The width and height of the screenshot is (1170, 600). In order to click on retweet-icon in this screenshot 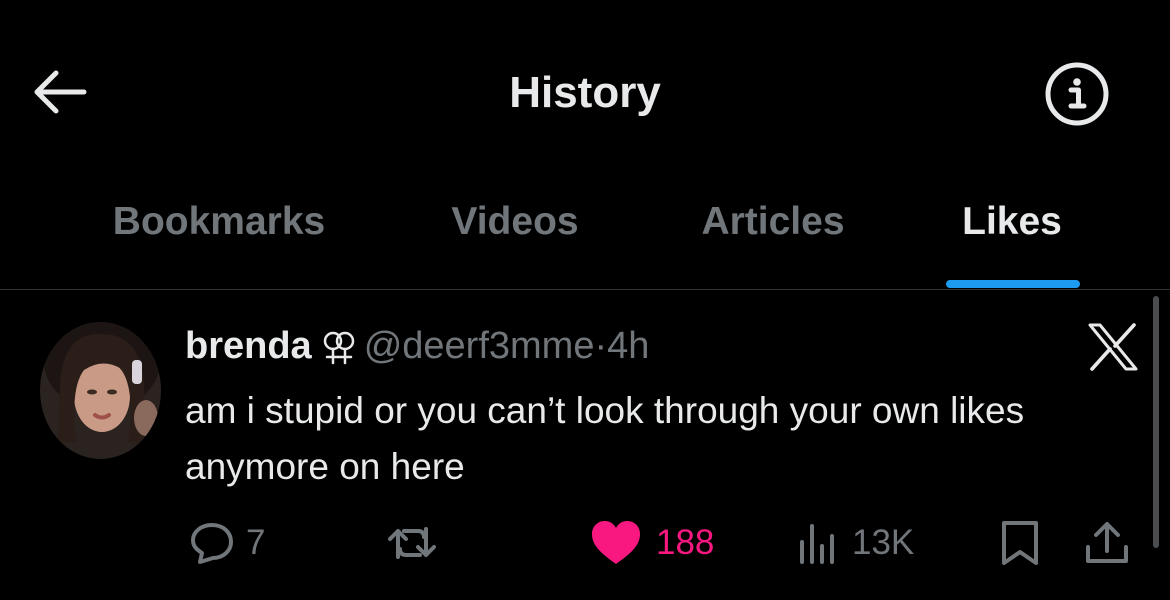, I will do `click(412, 543)`.